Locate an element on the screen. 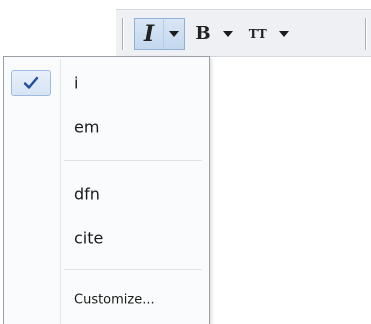 This screenshot has height=324, width=371. formatting-toolbar: I B TT is located at coordinates (243, 33).